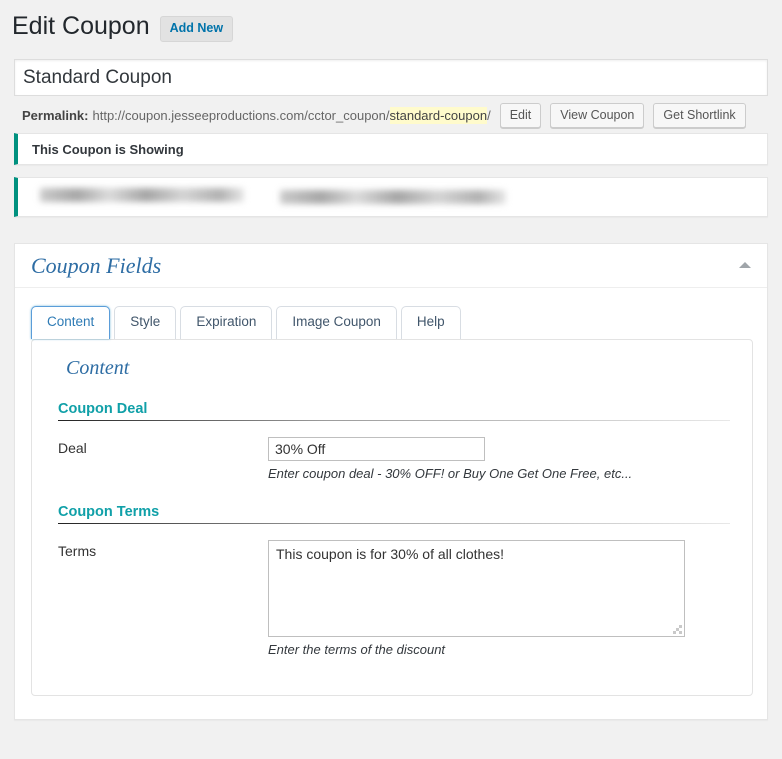 The width and height of the screenshot is (782, 759). I want to click on permalink-slug: standard-coupon, so click(438, 116).